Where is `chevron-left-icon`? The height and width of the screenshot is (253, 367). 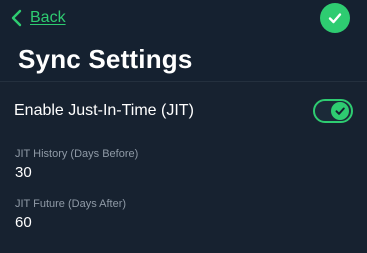 chevron-left-icon is located at coordinates (16, 18).